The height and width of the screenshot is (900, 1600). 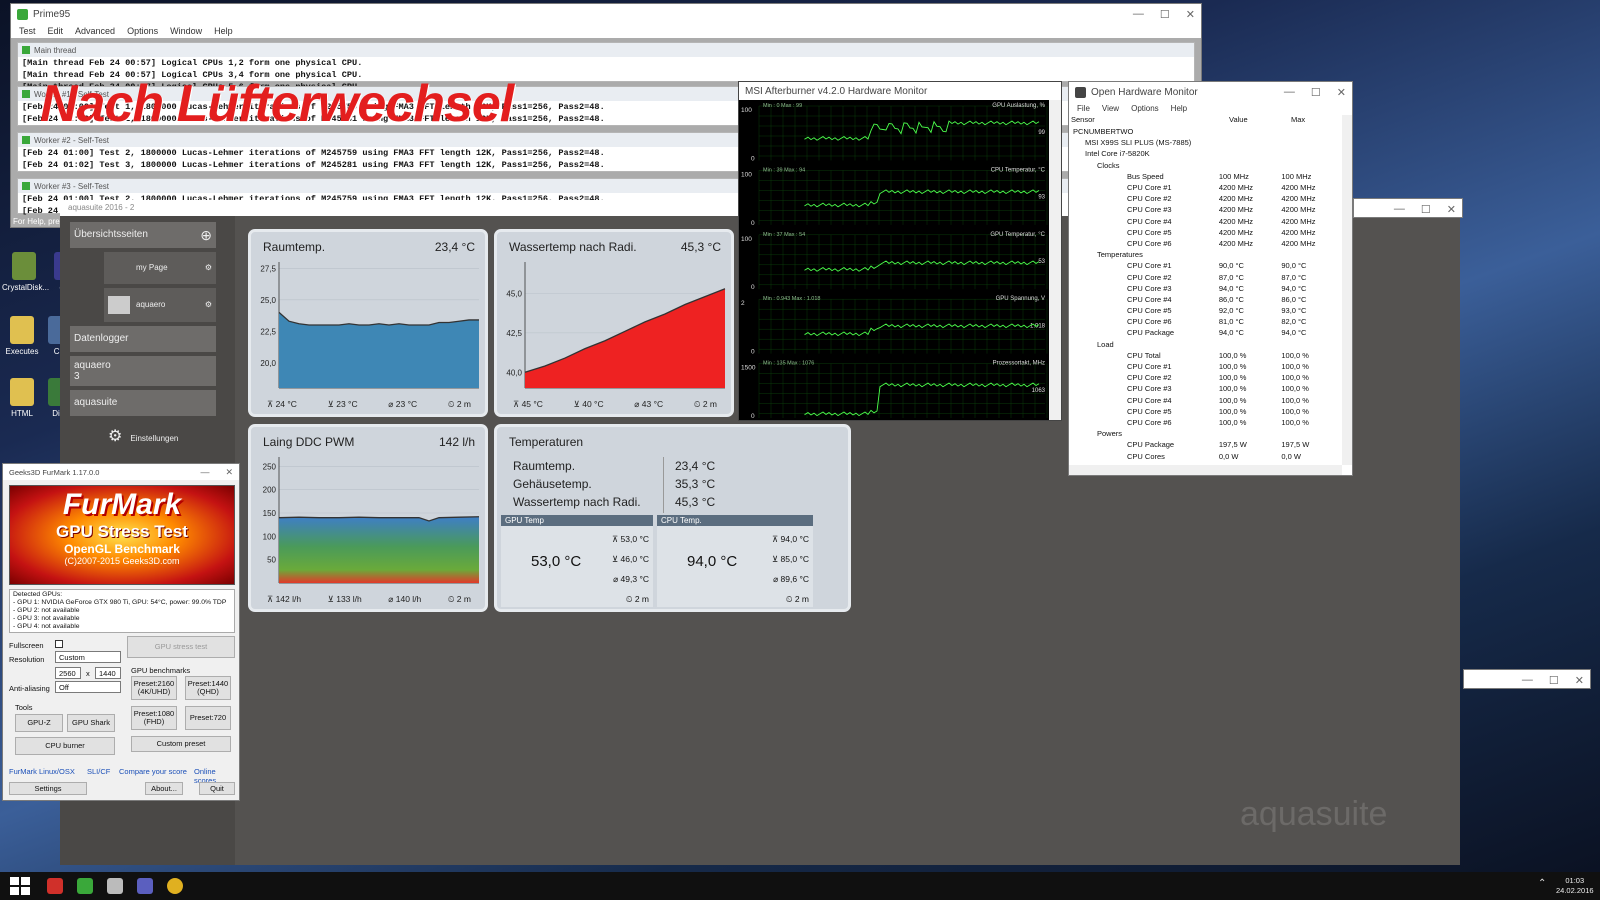 I want to click on background-window-2: — ☐ ✕, so click(x=1527, y=679).